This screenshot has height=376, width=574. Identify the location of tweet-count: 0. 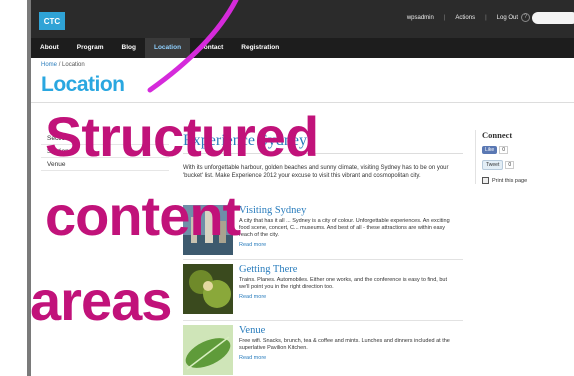
(510, 165).